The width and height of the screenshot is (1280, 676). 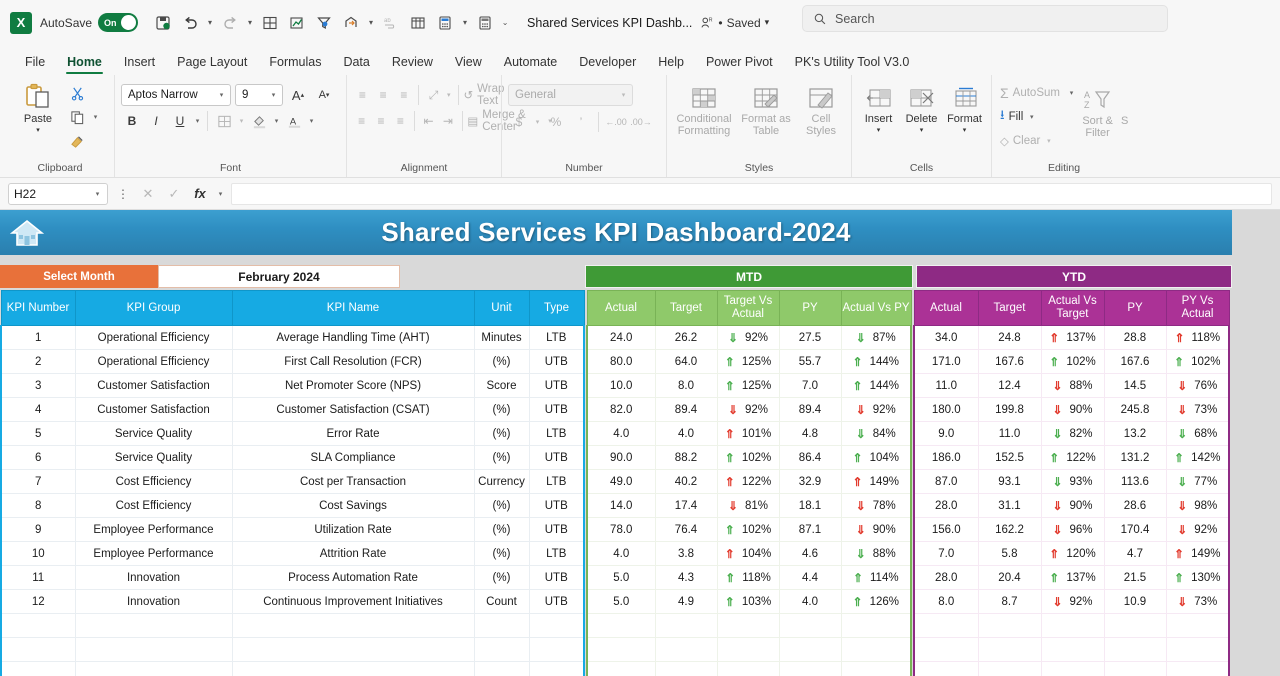 I want to click on font-size-input: 9 ▾, so click(x=259, y=95).